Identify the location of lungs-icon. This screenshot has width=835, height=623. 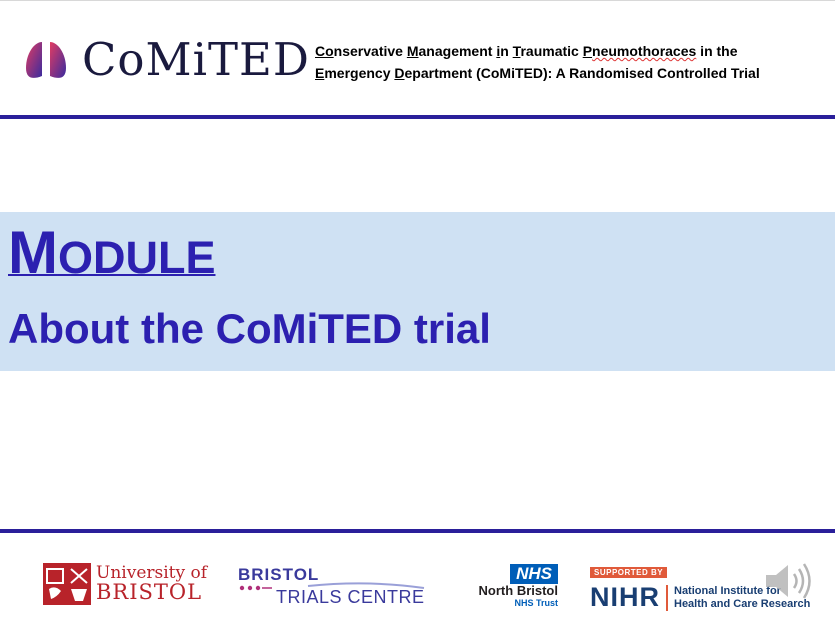
(46, 59).